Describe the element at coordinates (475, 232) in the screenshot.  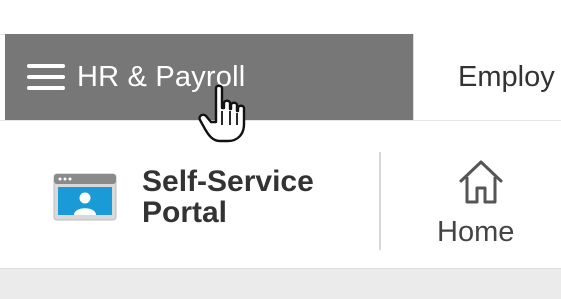
I see `home-label: Home` at that location.